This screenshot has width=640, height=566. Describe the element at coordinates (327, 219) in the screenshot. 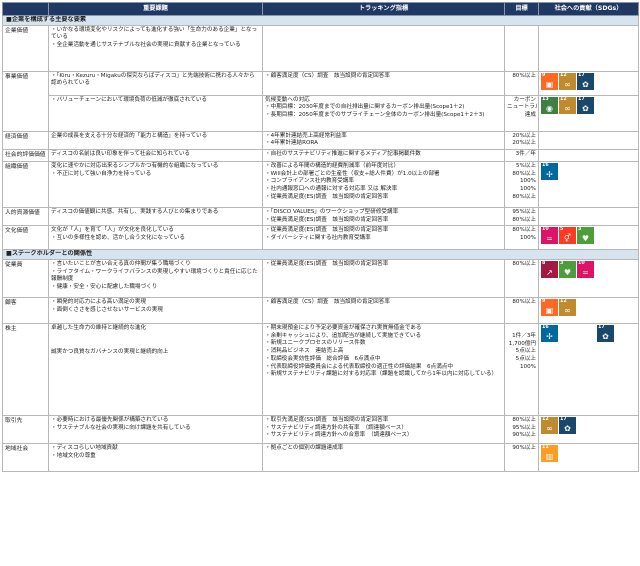

I see `tracking-line: ・従業員満足度(ES)調査 該当設問の肯定回答率` at that location.